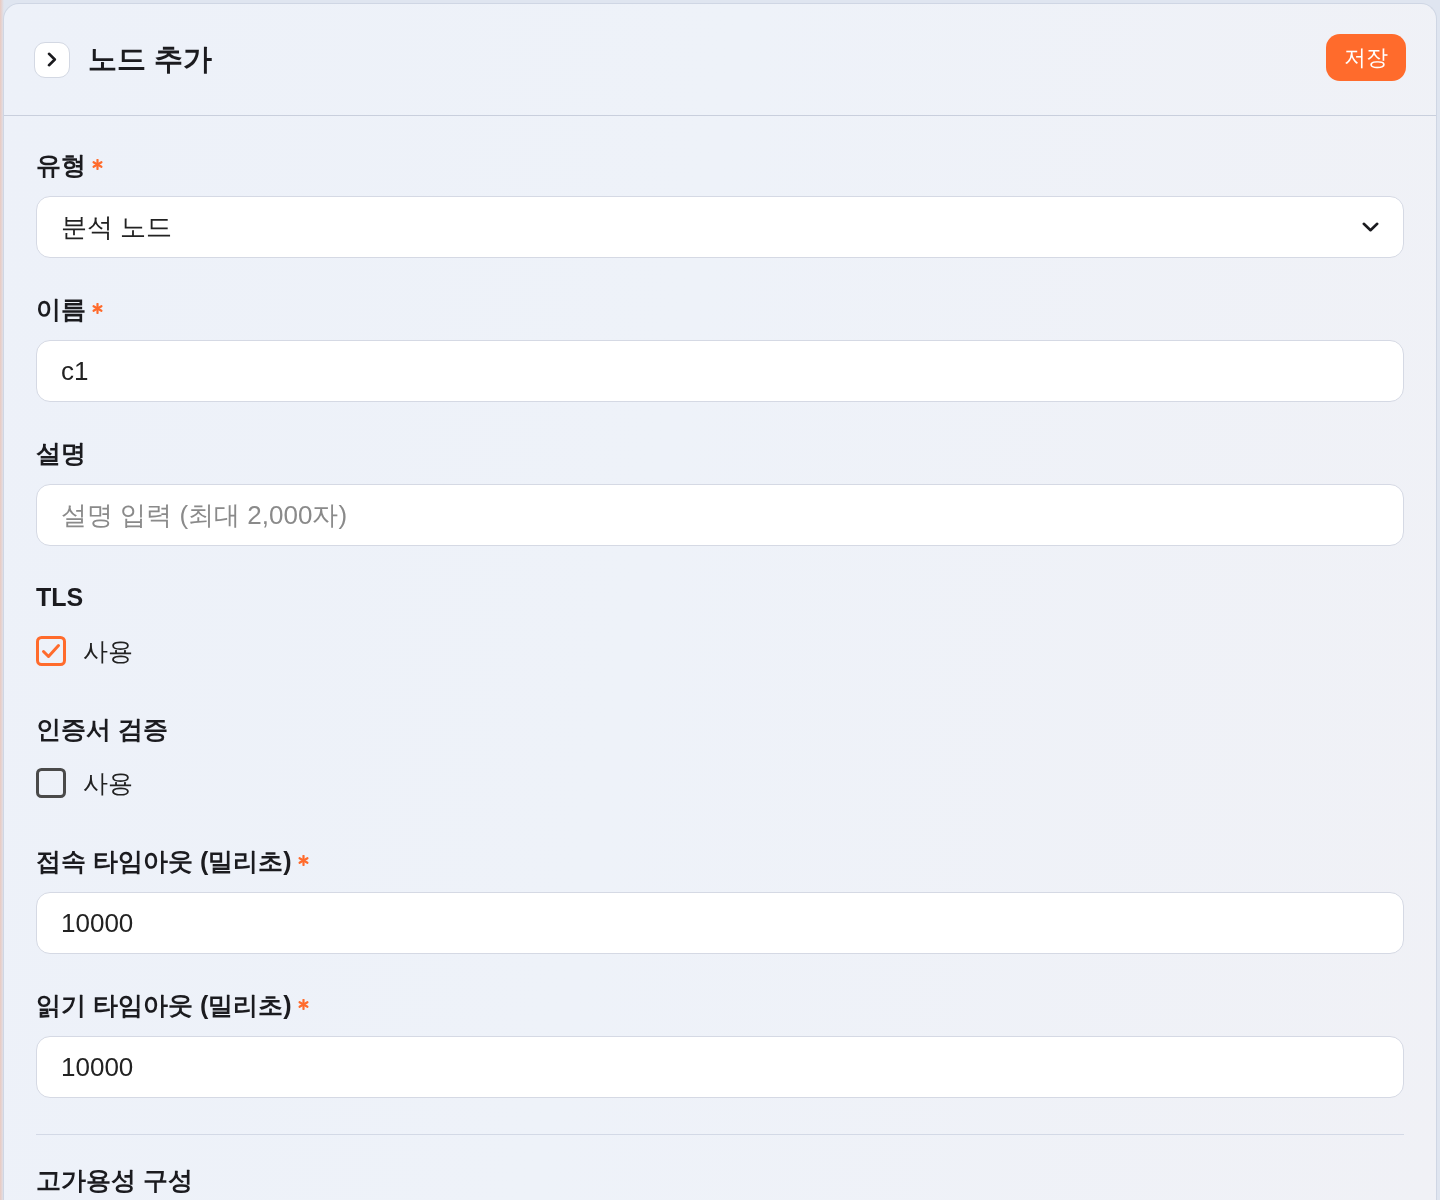 The width and height of the screenshot is (1440, 1200). What do you see at coordinates (720, 371) in the screenshot?
I see `input-field: c1` at bounding box center [720, 371].